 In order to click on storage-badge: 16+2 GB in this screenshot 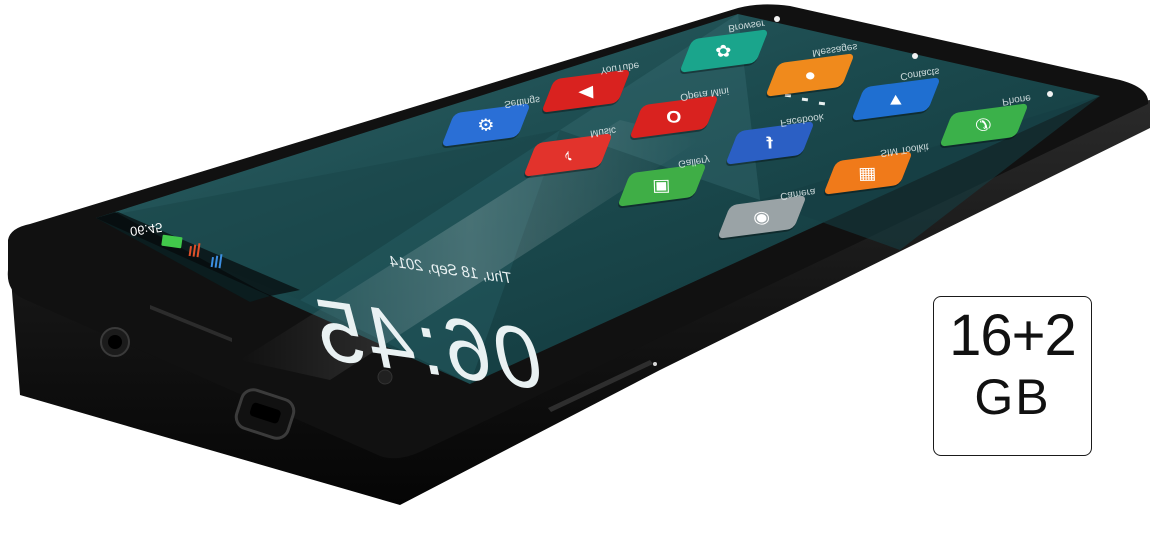, I will do `click(1012, 376)`.